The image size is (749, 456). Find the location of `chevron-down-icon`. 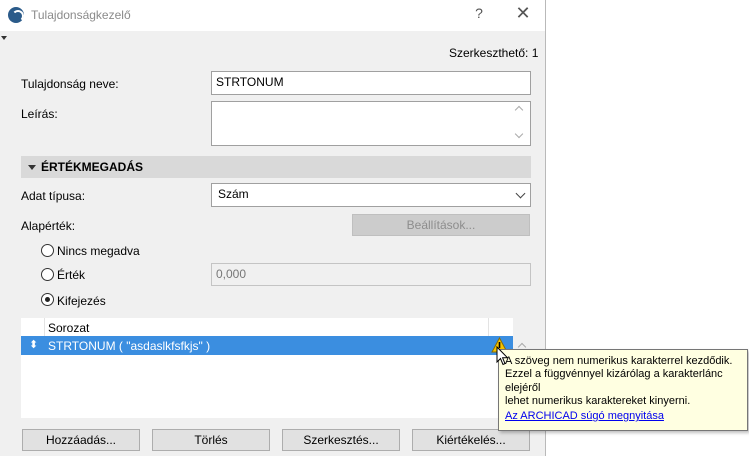

chevron-down-icon is located at coordinates (520, 193).